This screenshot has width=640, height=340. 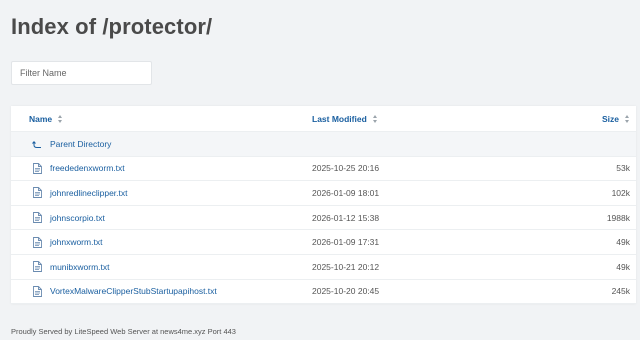 What do you see at coordinates (346, 192) in the screenshot?
I see `file-modified: 2026-01-09 18:01` at bounding box center [346, 192].